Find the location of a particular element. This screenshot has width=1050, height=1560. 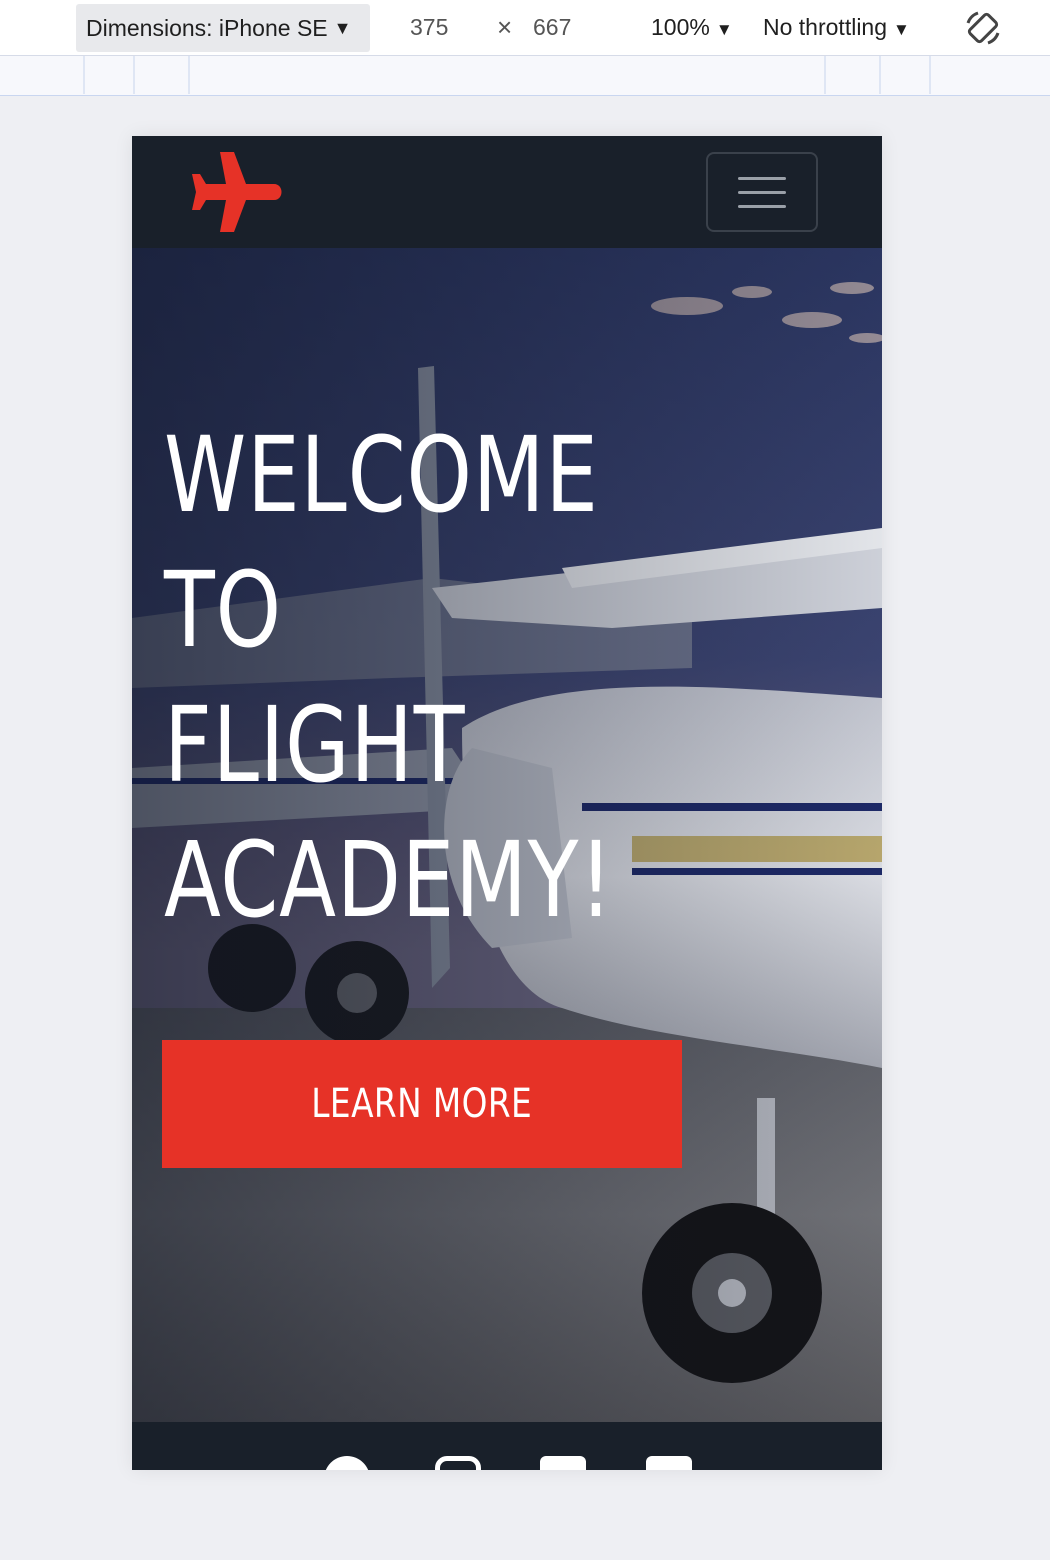

menu-toggle-button is located at coordinates (762, 192).